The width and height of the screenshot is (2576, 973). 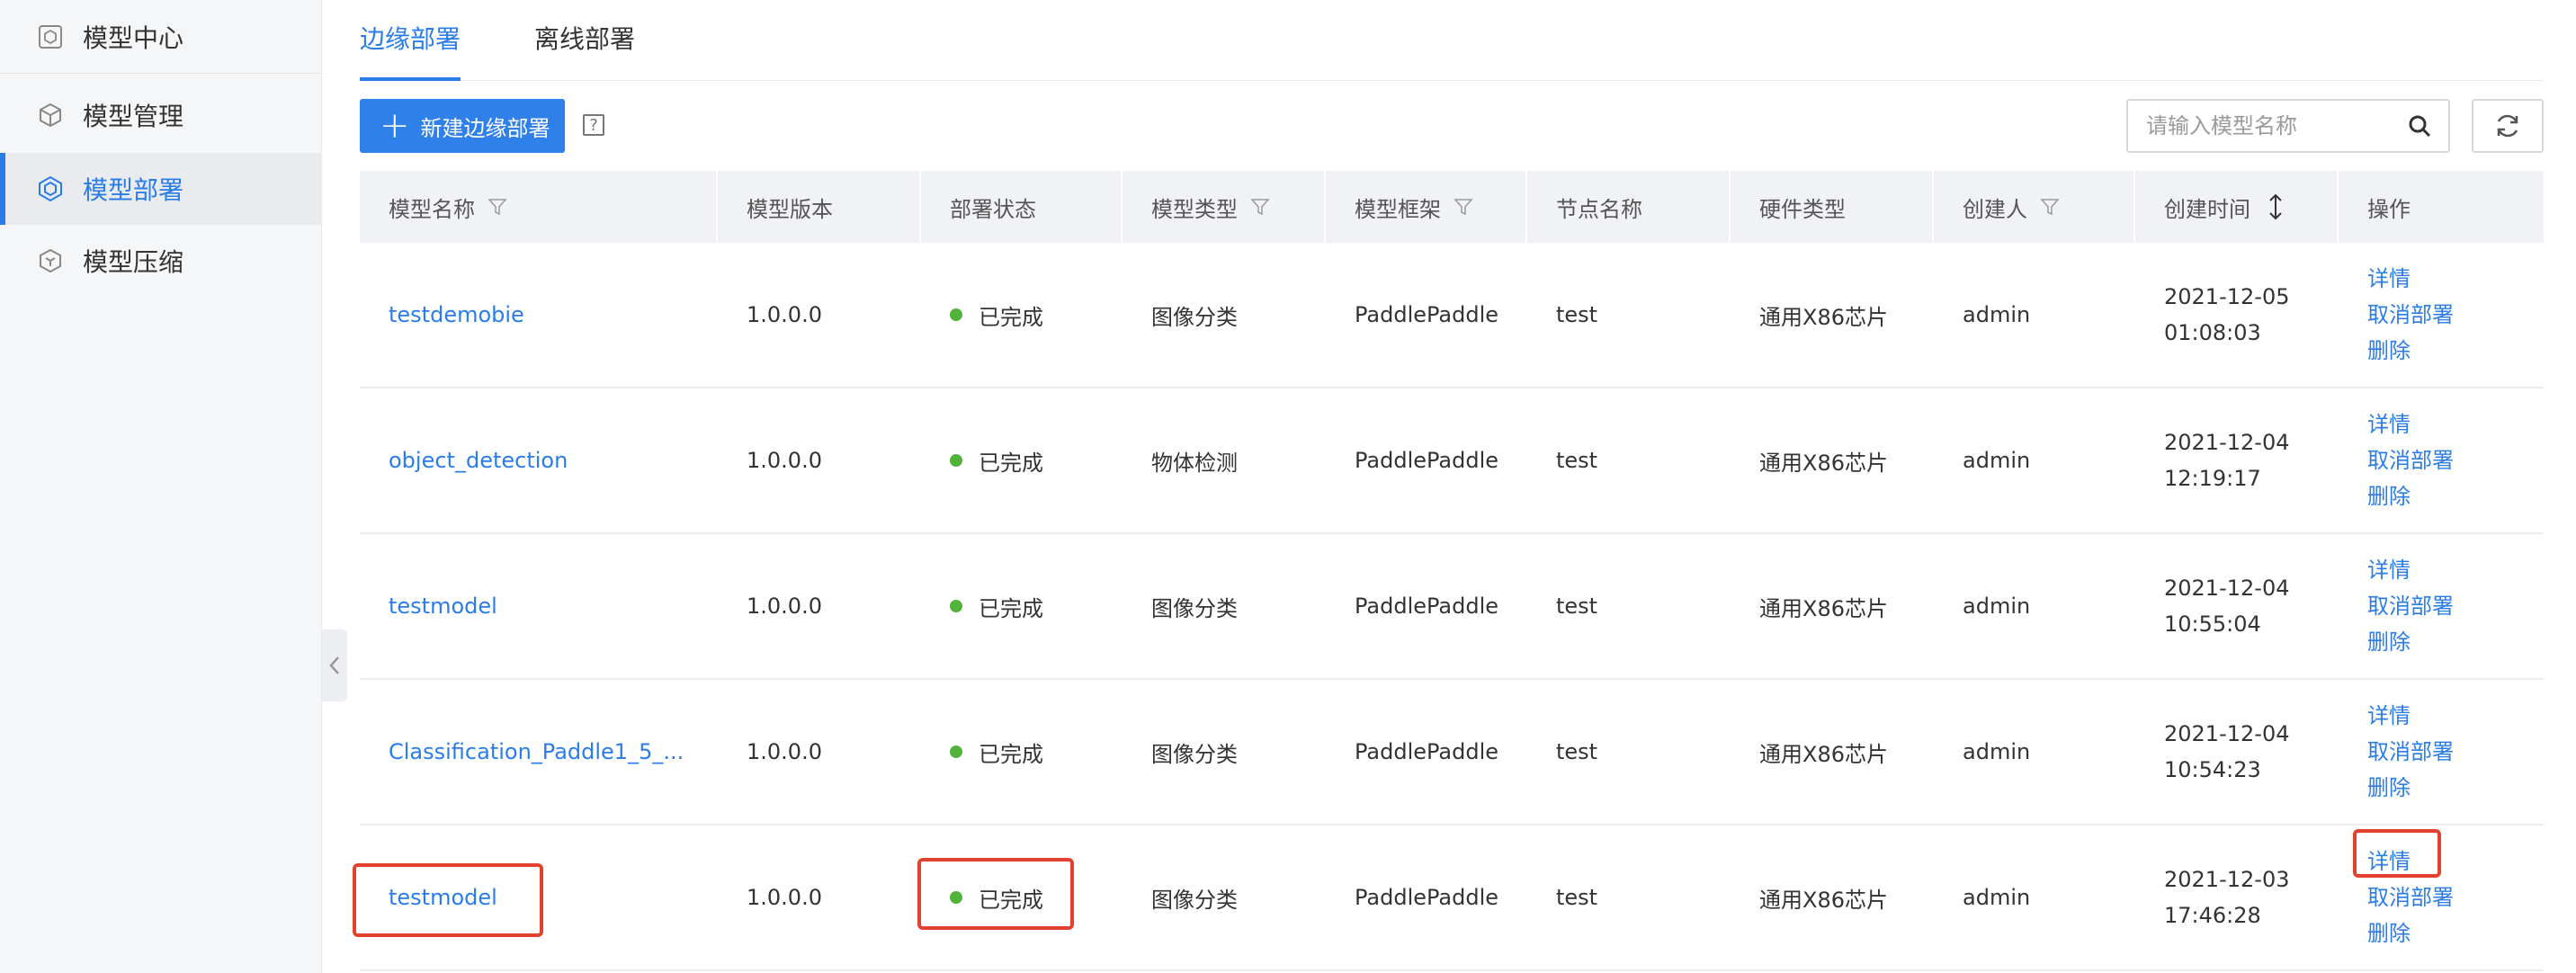 I want to click on new-edge-deploy-label: 新建边缘部署, so click(x=485, y=128).